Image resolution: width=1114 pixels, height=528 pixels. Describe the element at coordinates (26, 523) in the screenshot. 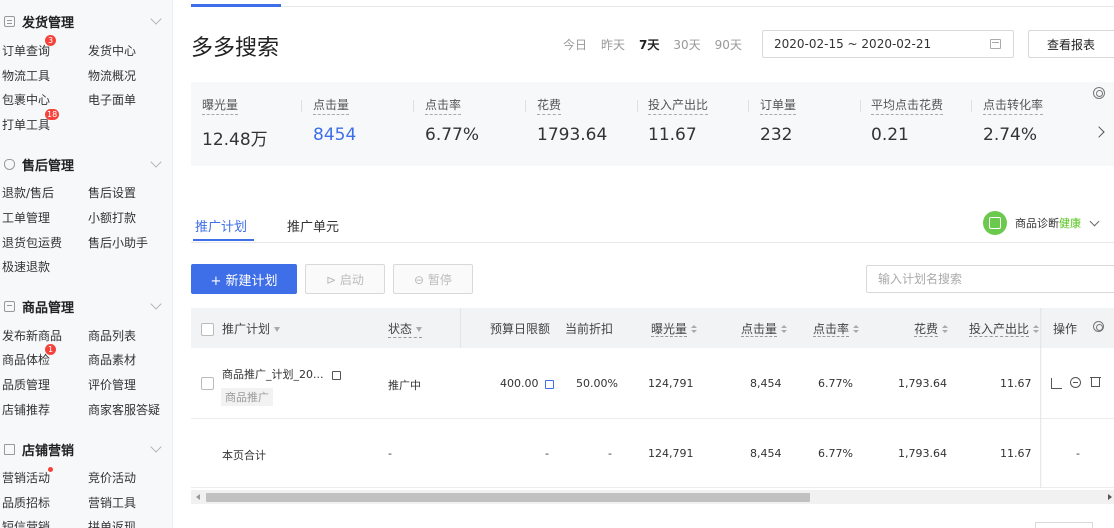

I see `sidebar-item-sms-marketing: 短信营销` at that location.